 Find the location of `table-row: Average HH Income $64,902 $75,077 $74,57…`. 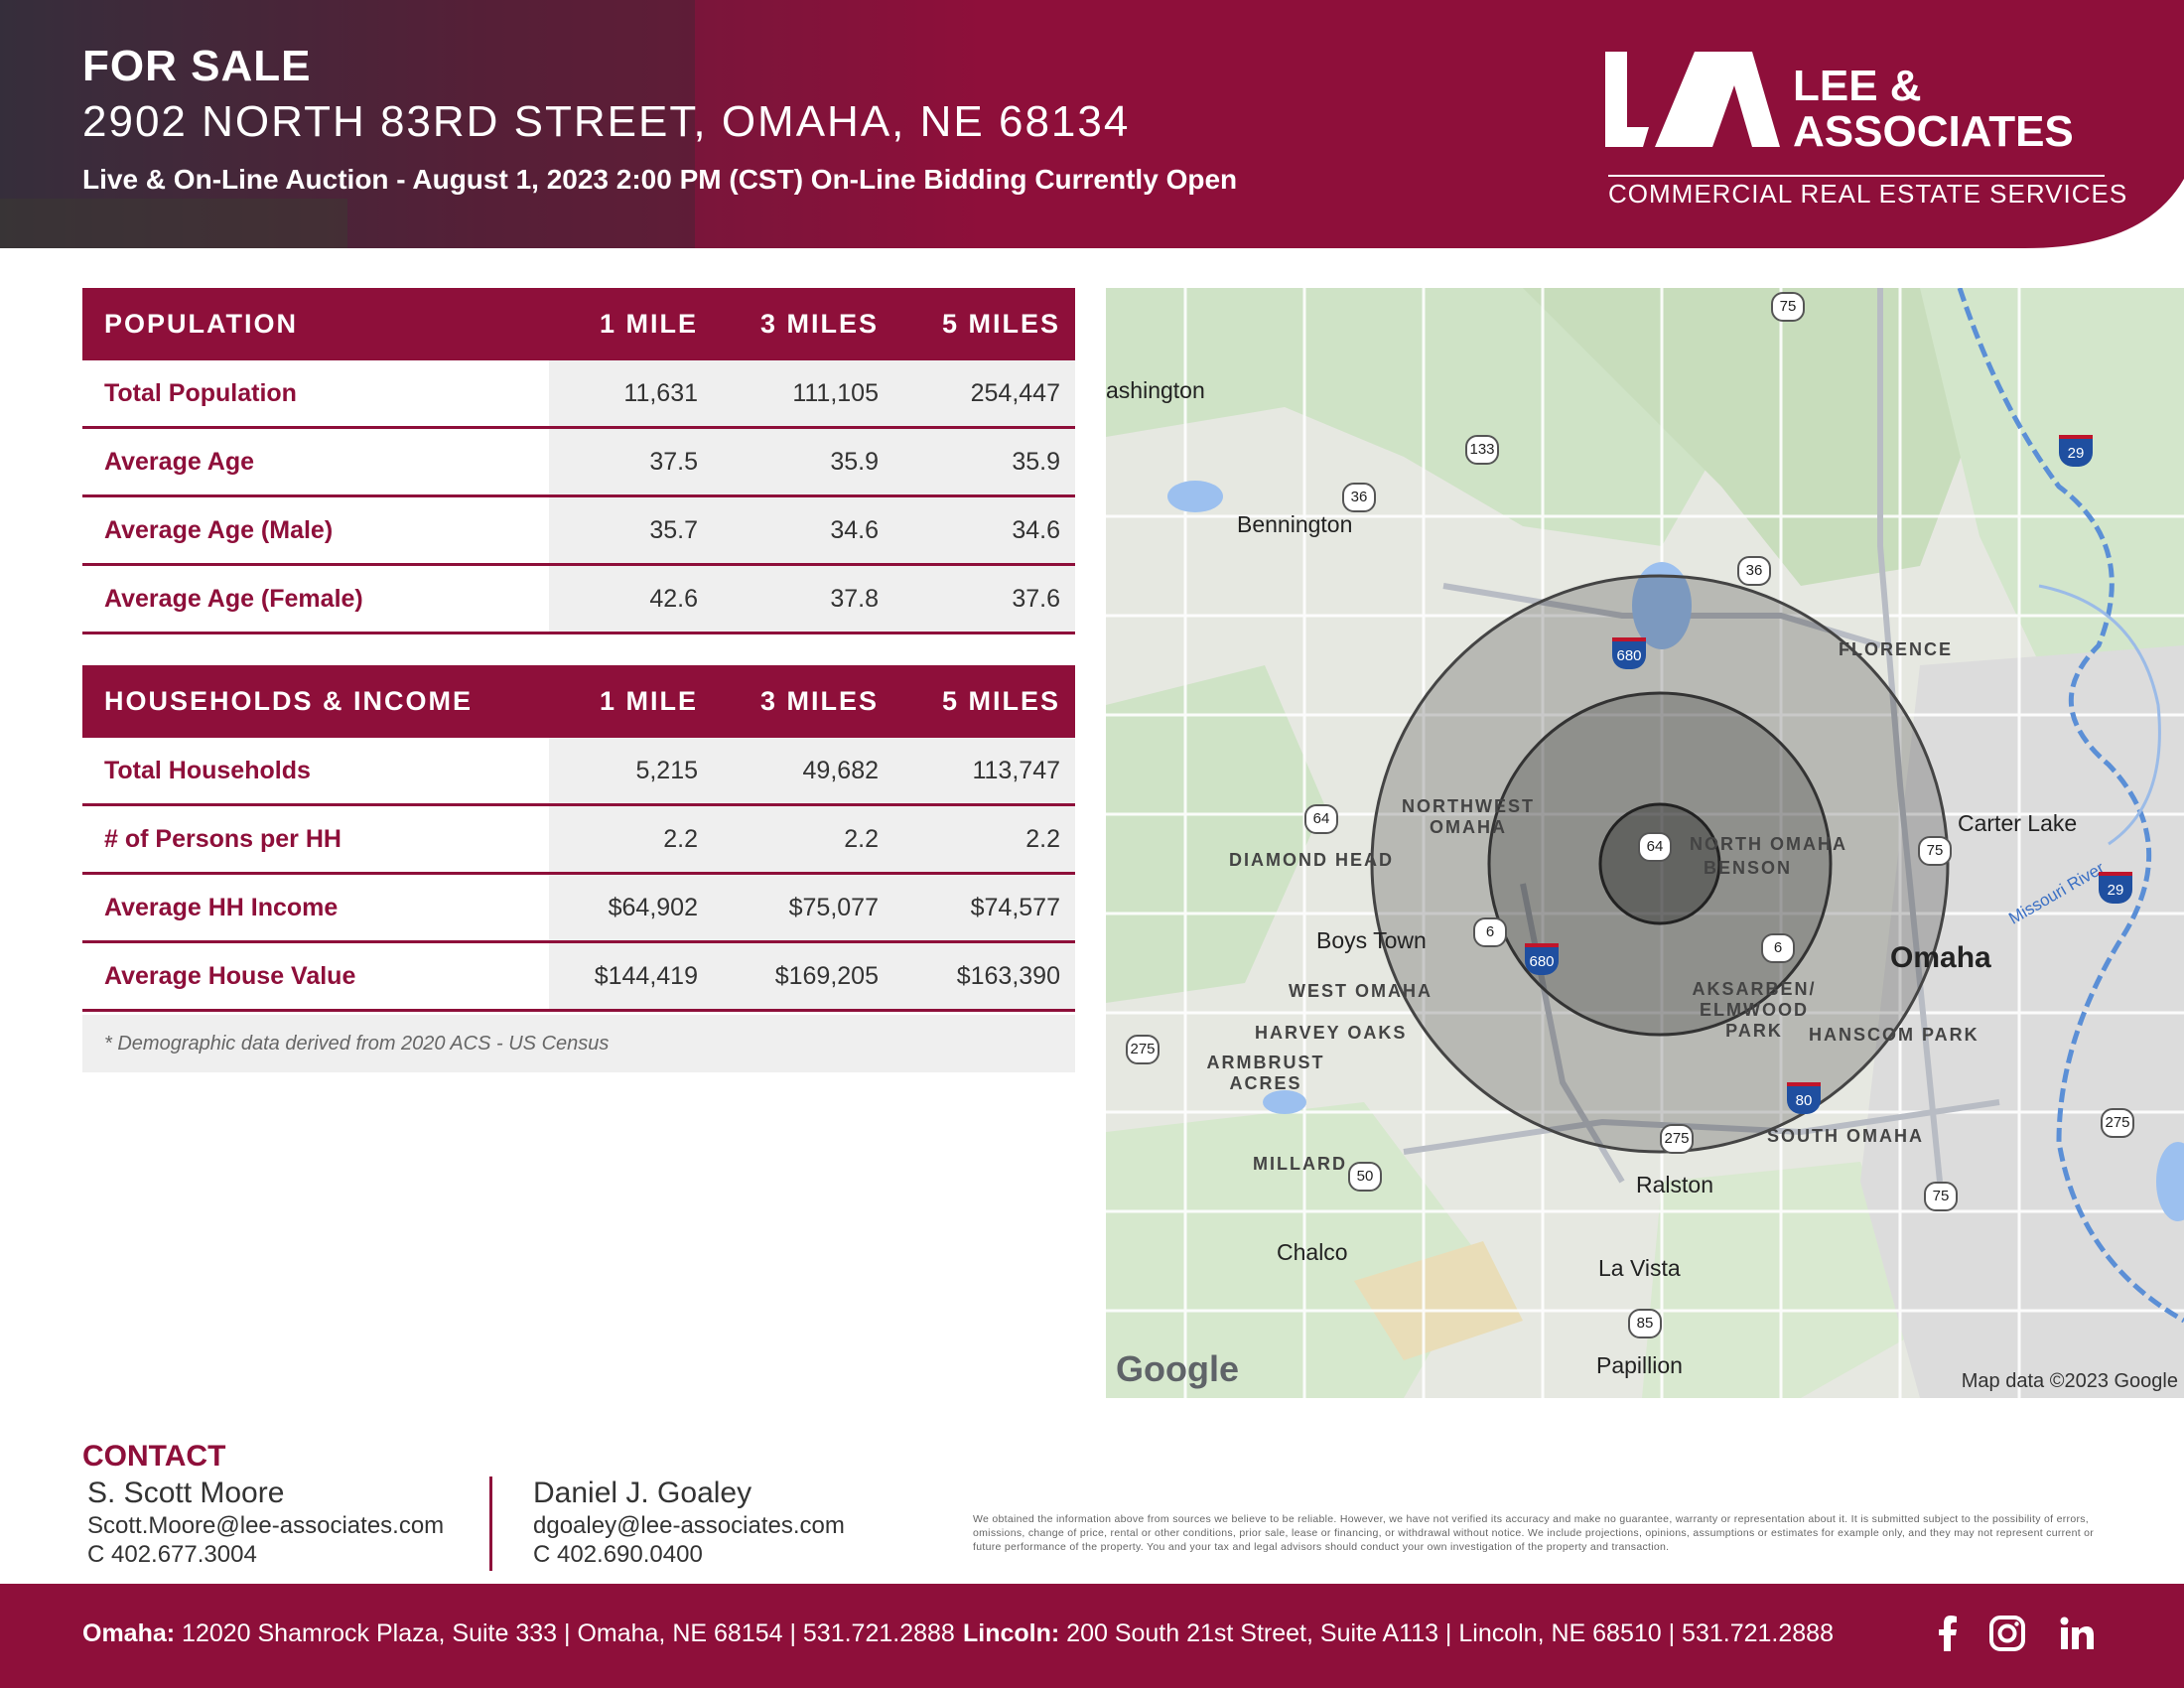

table-row: Average HH Income $64,902 $75,077 $74,57… is located at coordinates (578, 909).